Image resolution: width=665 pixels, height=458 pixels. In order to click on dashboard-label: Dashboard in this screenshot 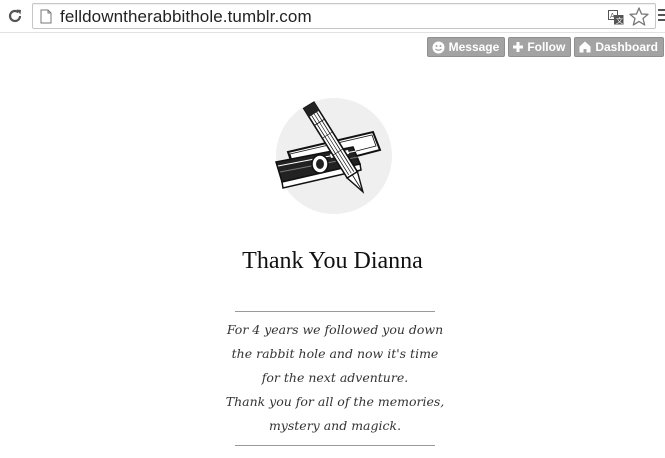, I will do `click(626, 47)`.